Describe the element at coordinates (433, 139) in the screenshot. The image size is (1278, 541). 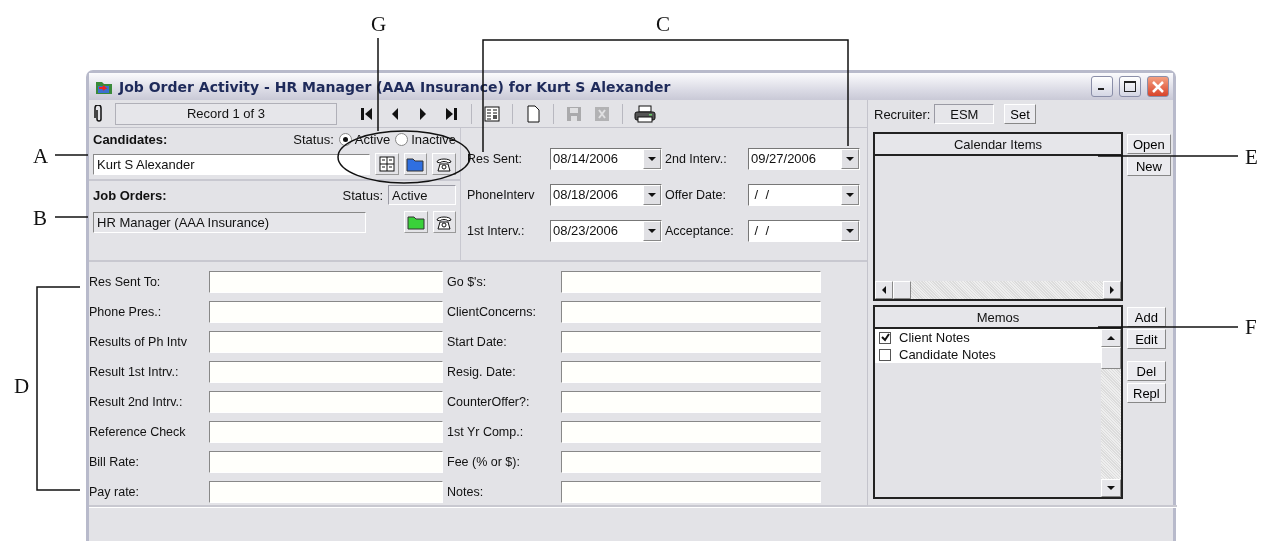
I see `radio-label: Inactive` at that location.